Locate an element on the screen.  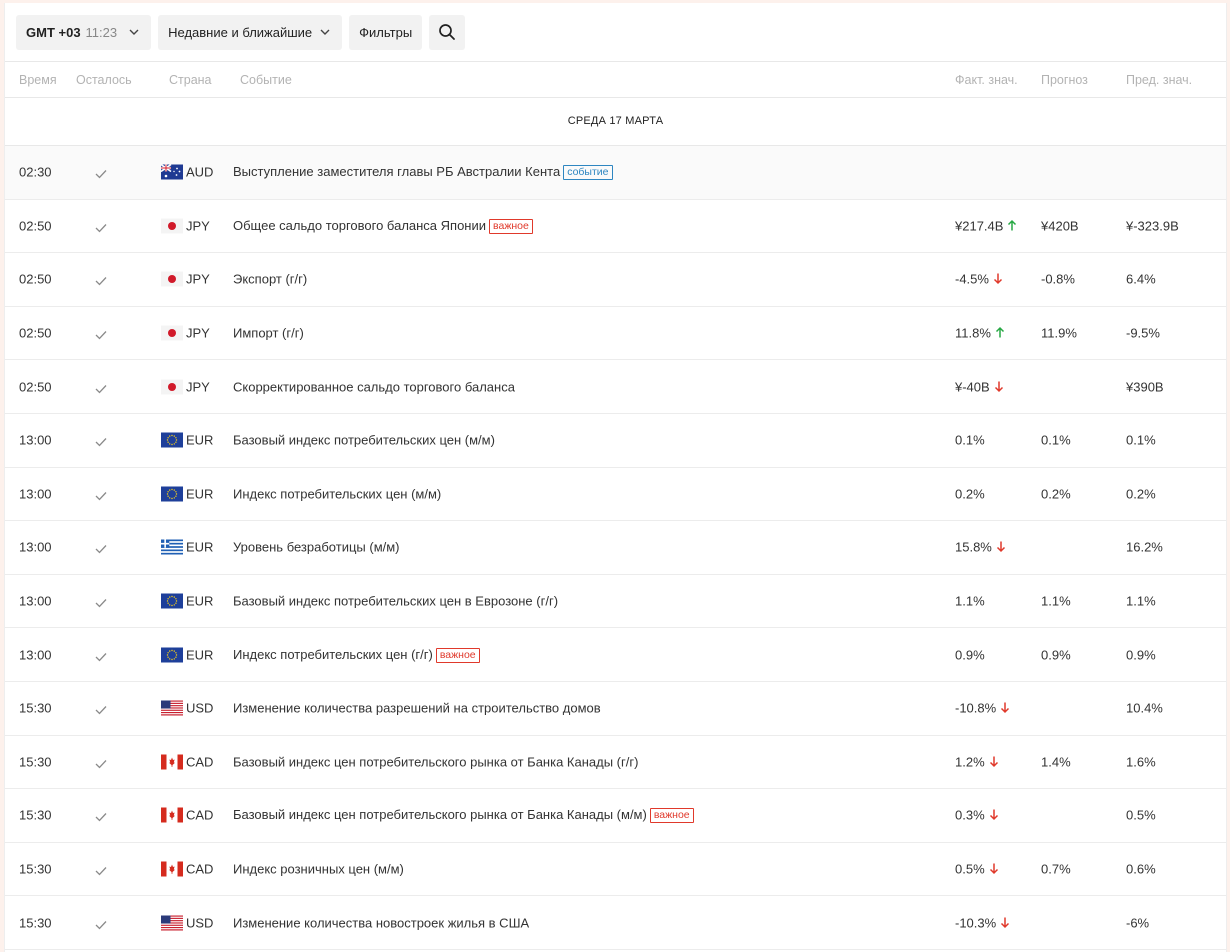
arrow-up-icon is located at coordinates (999, 332).